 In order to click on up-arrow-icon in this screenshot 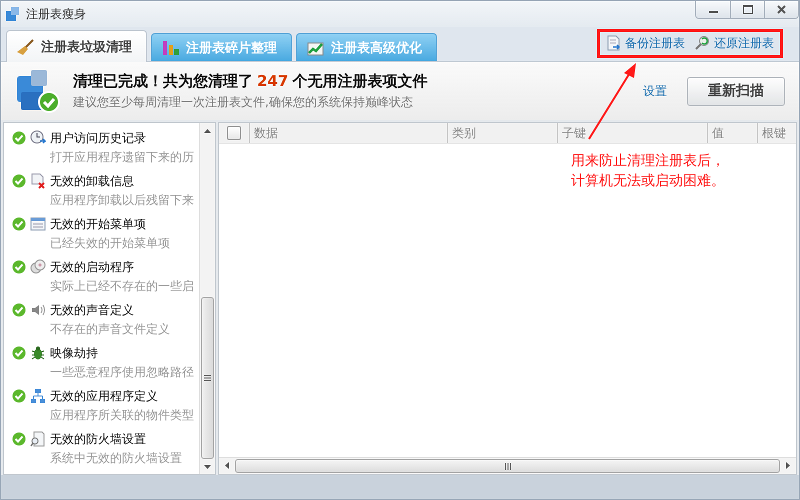, I will do `click(207, 130)`.